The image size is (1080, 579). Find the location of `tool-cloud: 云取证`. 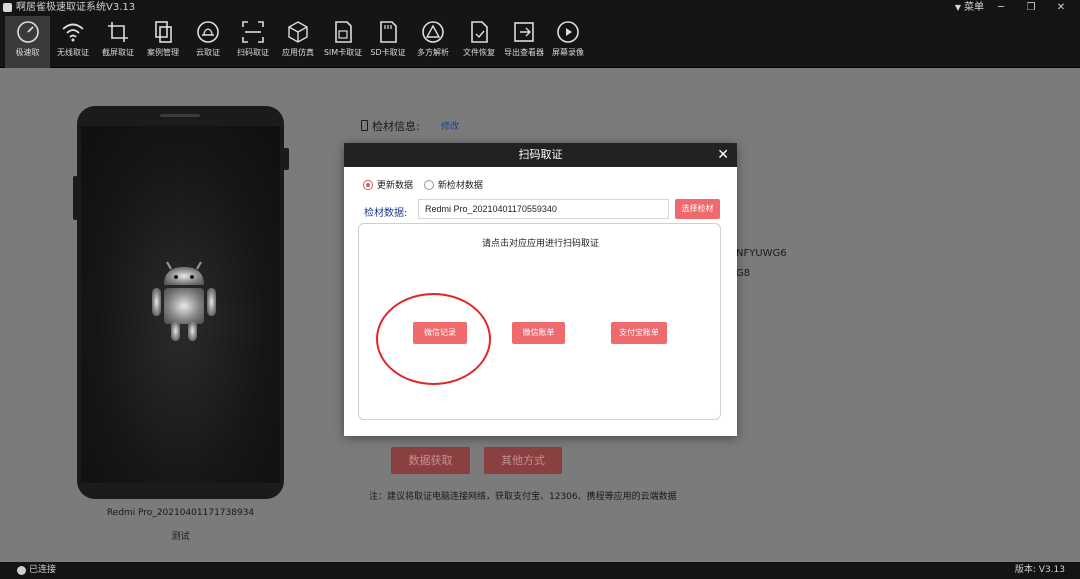

tool-cloud: 云取证 is located at coordinates (208, 42).